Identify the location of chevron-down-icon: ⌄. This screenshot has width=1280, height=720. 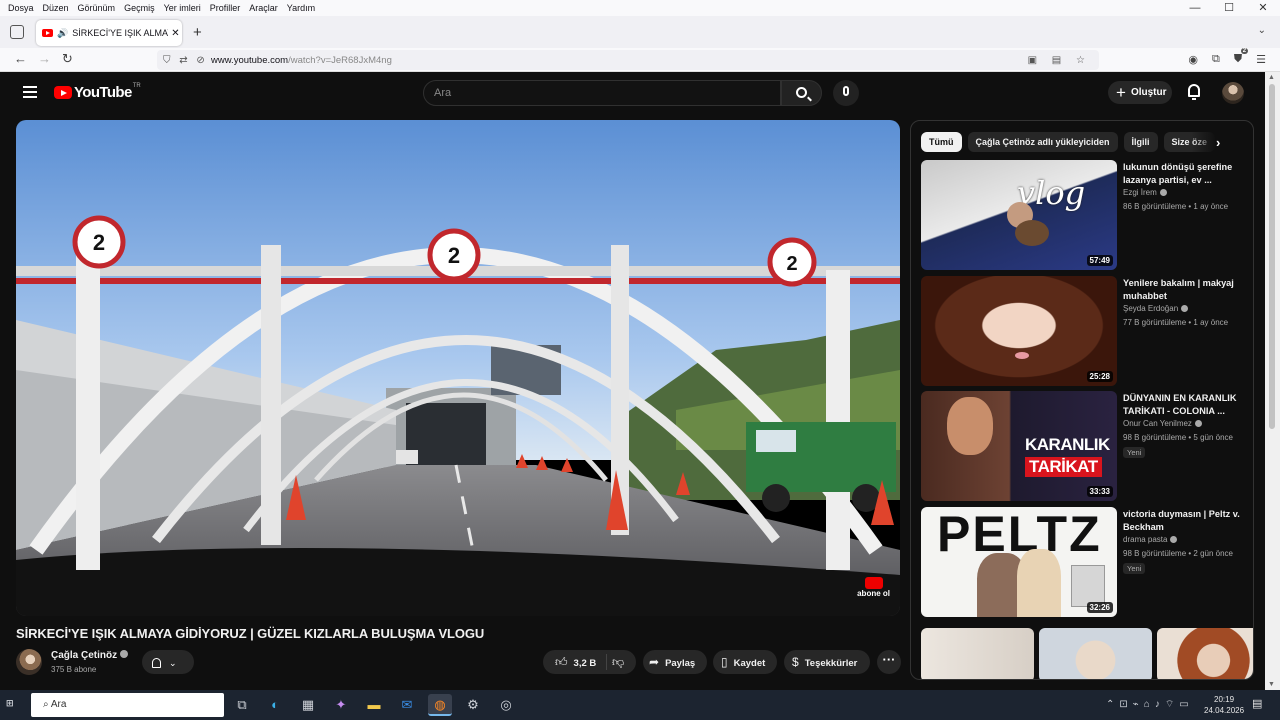
(173, 662).